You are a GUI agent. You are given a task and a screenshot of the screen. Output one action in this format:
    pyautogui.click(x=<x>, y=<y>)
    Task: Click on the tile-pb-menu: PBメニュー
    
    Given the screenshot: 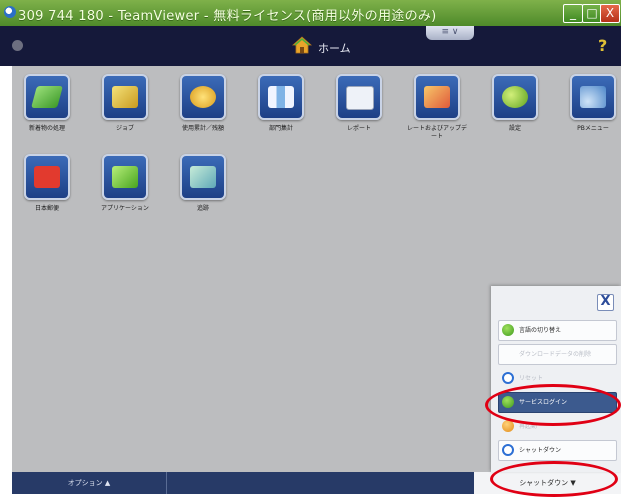 What is the action you would take?
    pyautogui.click(x=591, y=103)
    